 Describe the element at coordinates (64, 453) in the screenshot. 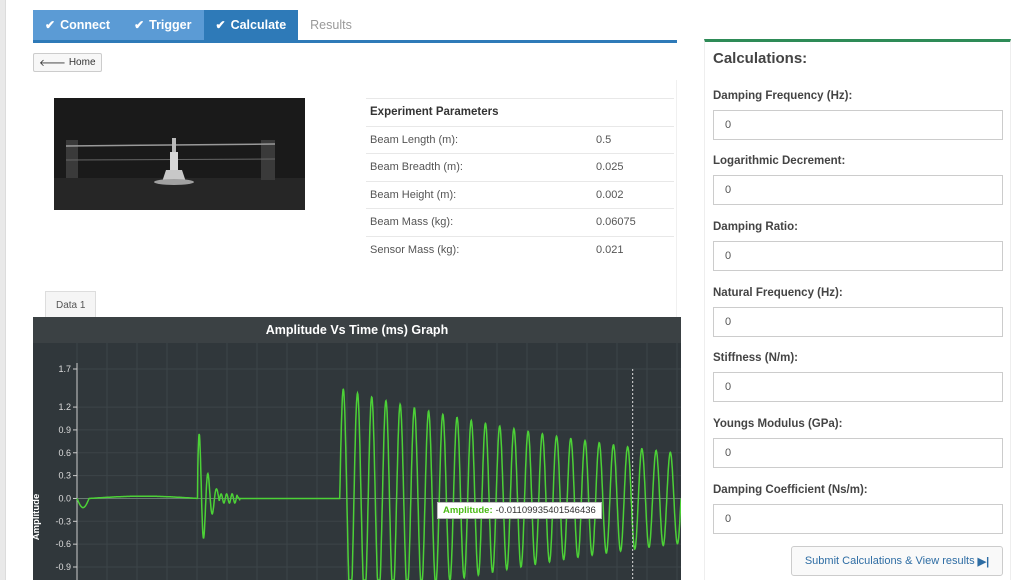

I see `y-tick-label: 0.6` at that location.